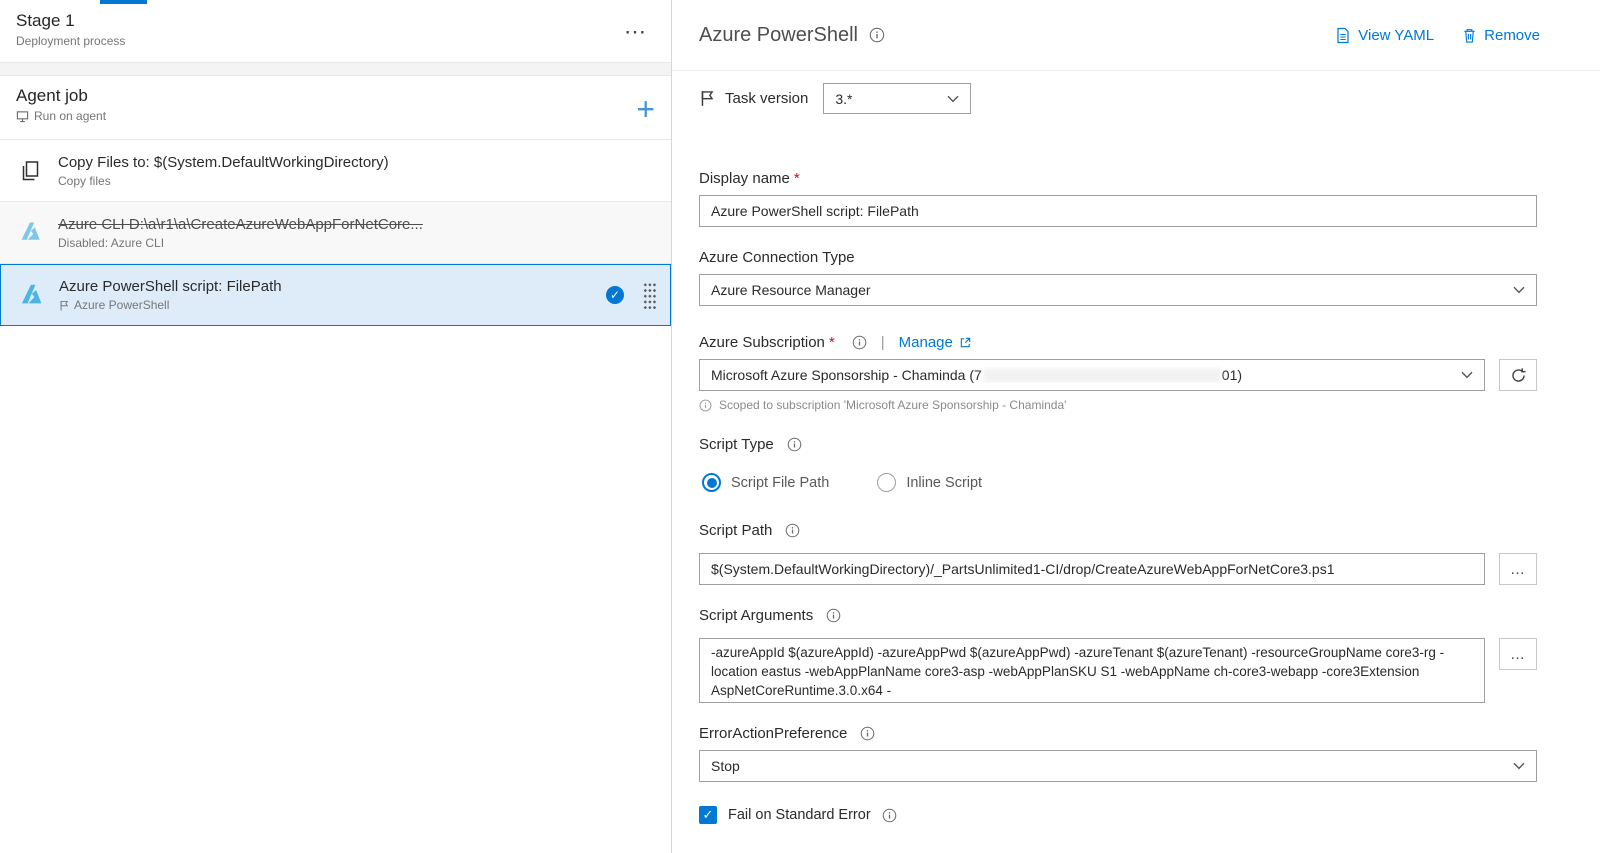 The image size is (1600, 853). Describe the element at coordinates (335, 108) in the screenshot. I see `agent-job-row: Agent job Run on agent +` at that location.